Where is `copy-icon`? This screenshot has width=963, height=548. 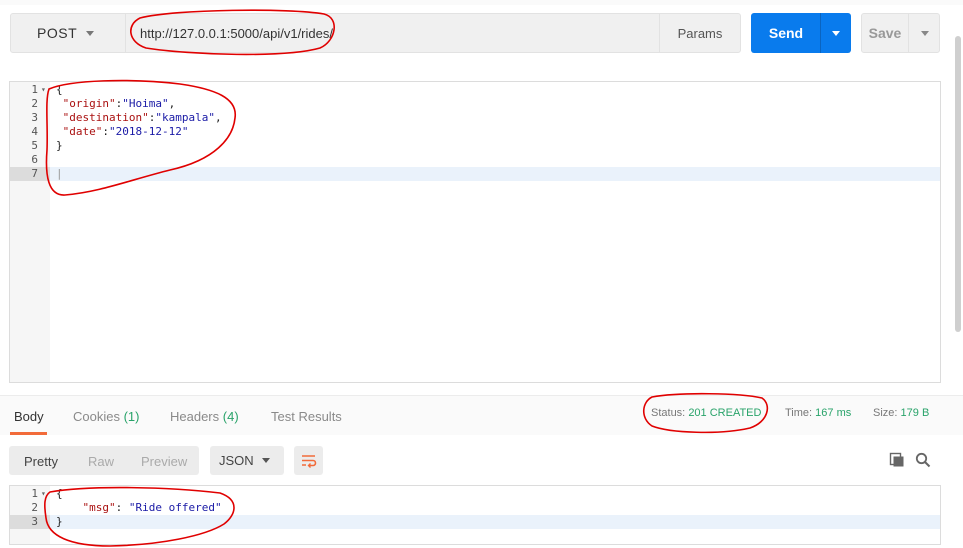 copy-icon is located at coordinates (896, 459).